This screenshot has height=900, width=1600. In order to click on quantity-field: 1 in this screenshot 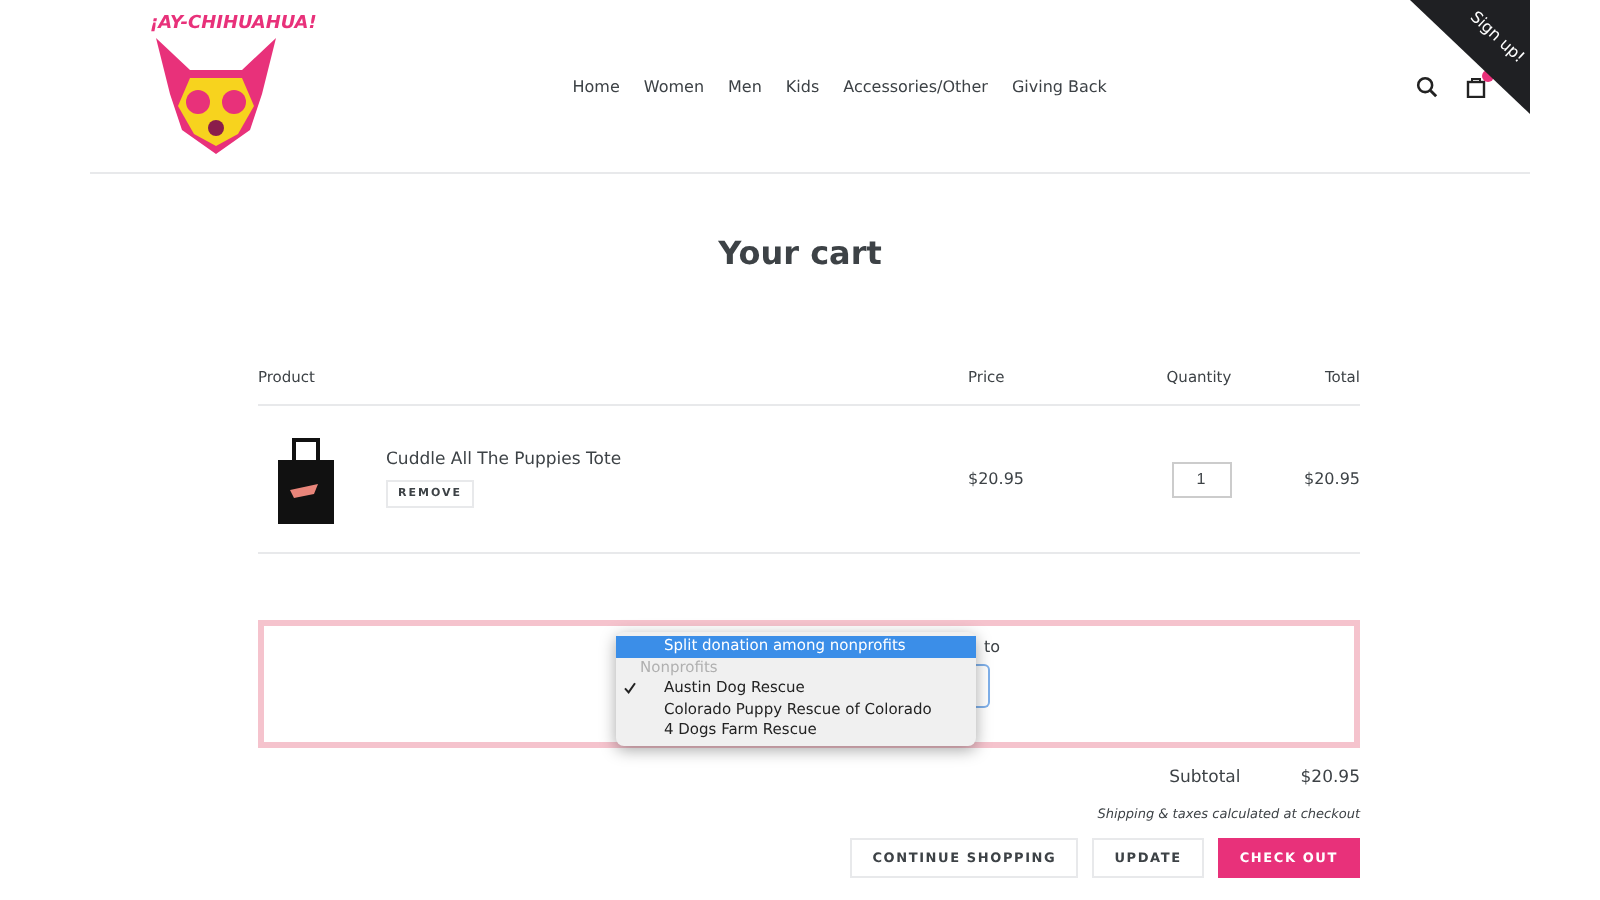, I will do `click(1201, 479)`.